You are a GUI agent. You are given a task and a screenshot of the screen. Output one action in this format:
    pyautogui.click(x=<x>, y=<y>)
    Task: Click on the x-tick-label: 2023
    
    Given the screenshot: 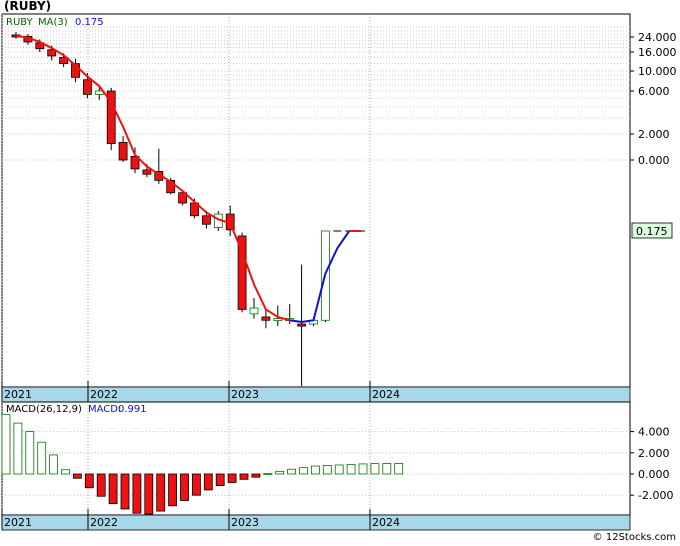 What is the action you would take?
    pyautogui.click(x=245, y=394)
    